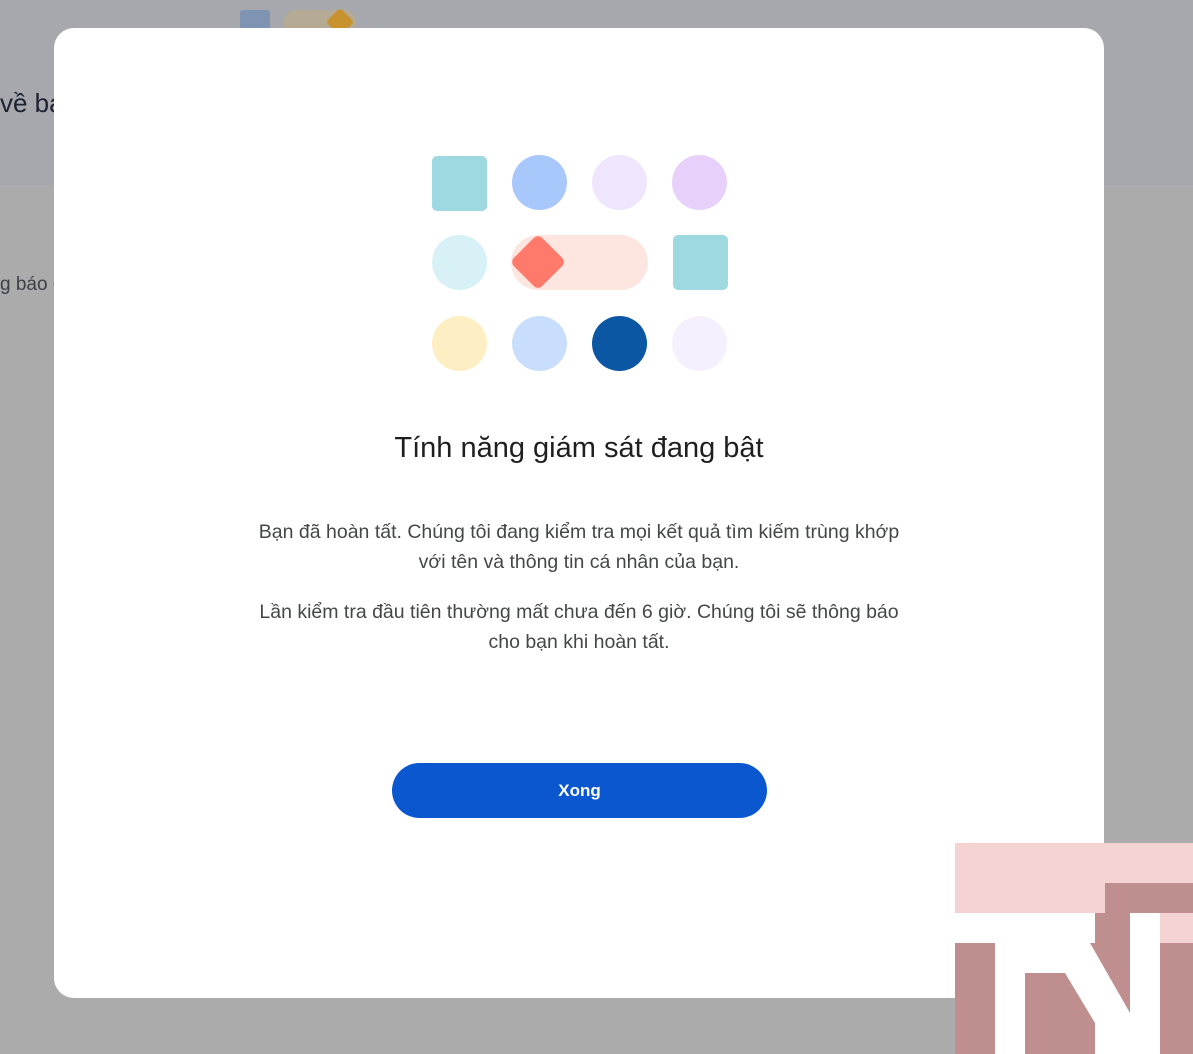  What do you see at coordinates (539, 343) in the screenshot?
I see `light-blue-circle-shape` at bounding box center [539, 343].